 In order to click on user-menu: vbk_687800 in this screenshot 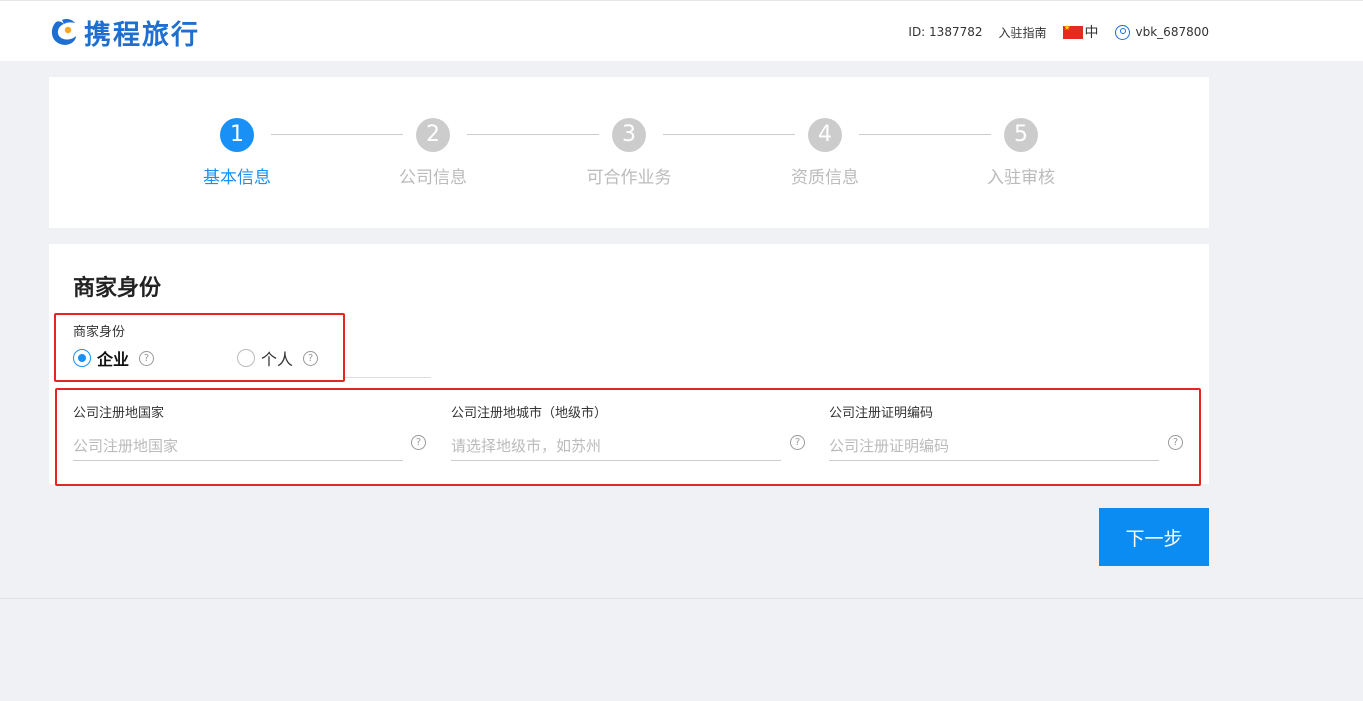, I will do `click(1161, 32)`.